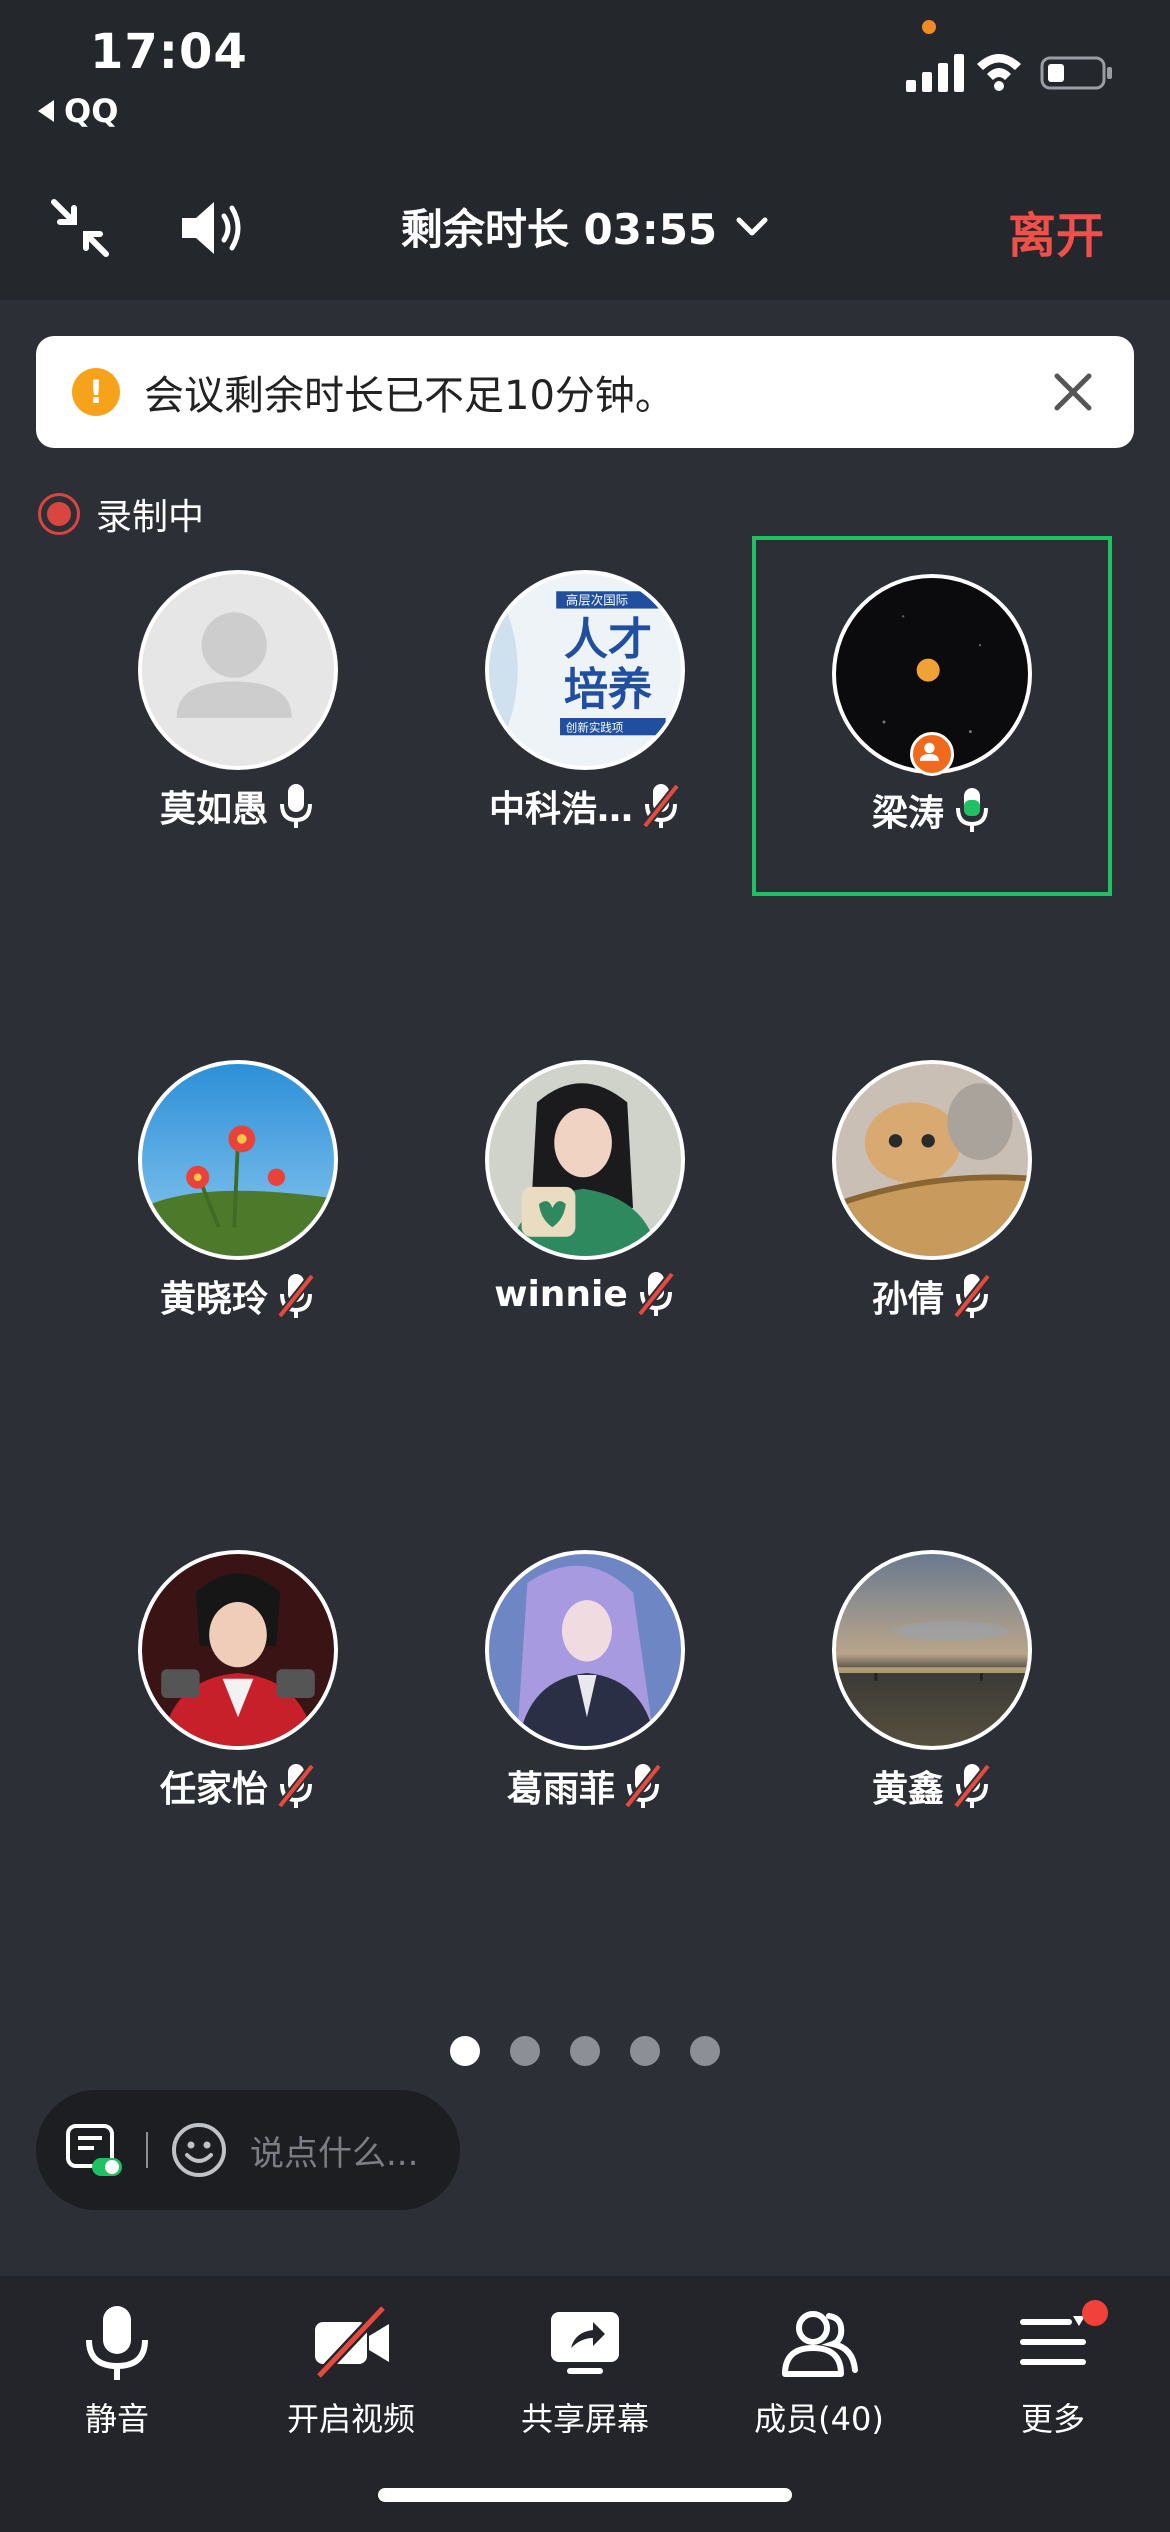  I want to click on participant-tile: 孙倩, so click(932, 1206).